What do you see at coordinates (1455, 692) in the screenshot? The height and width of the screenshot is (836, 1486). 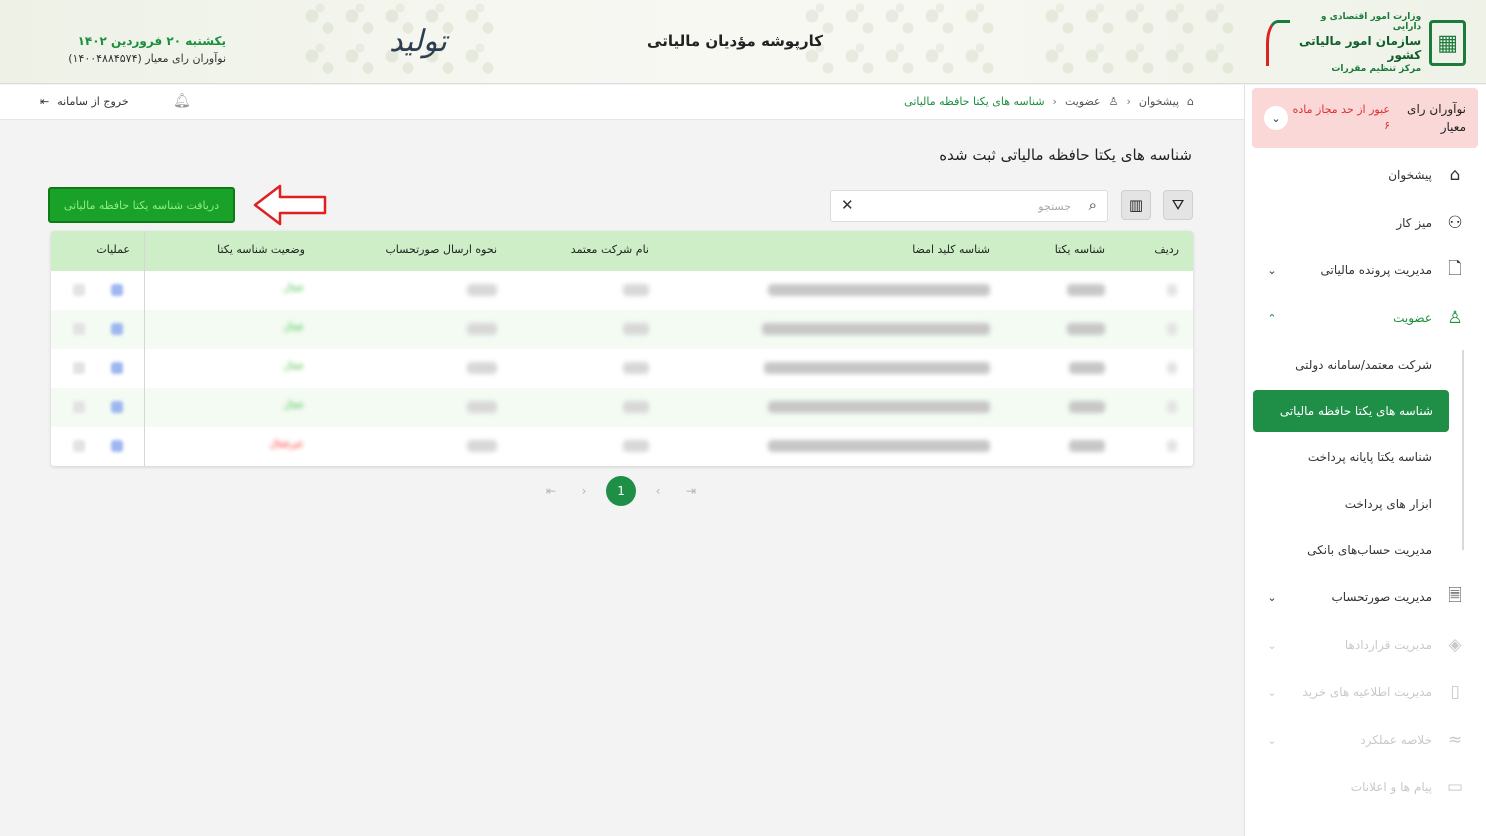 I see `clipboard-icon: ▯` at bounding box center [1455, 692].